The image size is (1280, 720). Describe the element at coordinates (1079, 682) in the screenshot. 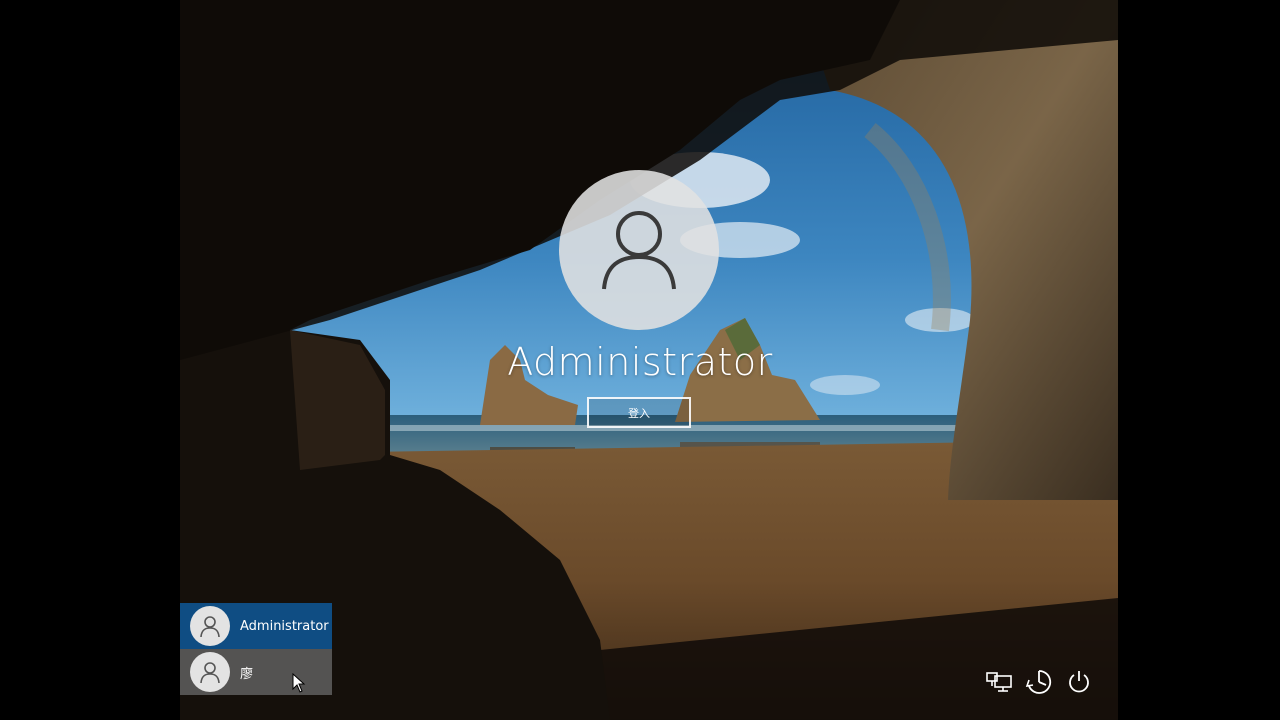

I see `power-icon` at that location.